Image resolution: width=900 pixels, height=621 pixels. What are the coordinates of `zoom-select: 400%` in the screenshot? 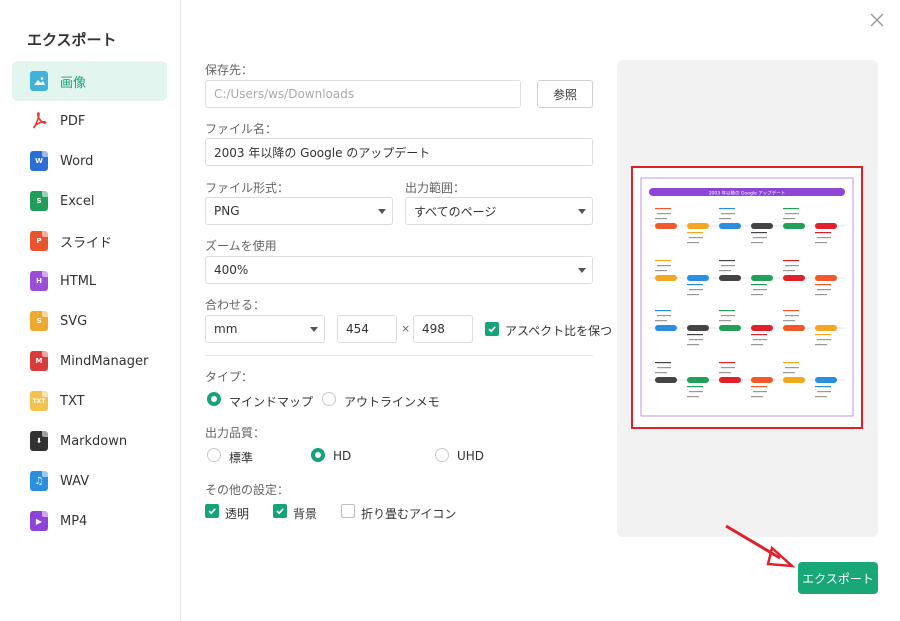 It's located at (399, 270).